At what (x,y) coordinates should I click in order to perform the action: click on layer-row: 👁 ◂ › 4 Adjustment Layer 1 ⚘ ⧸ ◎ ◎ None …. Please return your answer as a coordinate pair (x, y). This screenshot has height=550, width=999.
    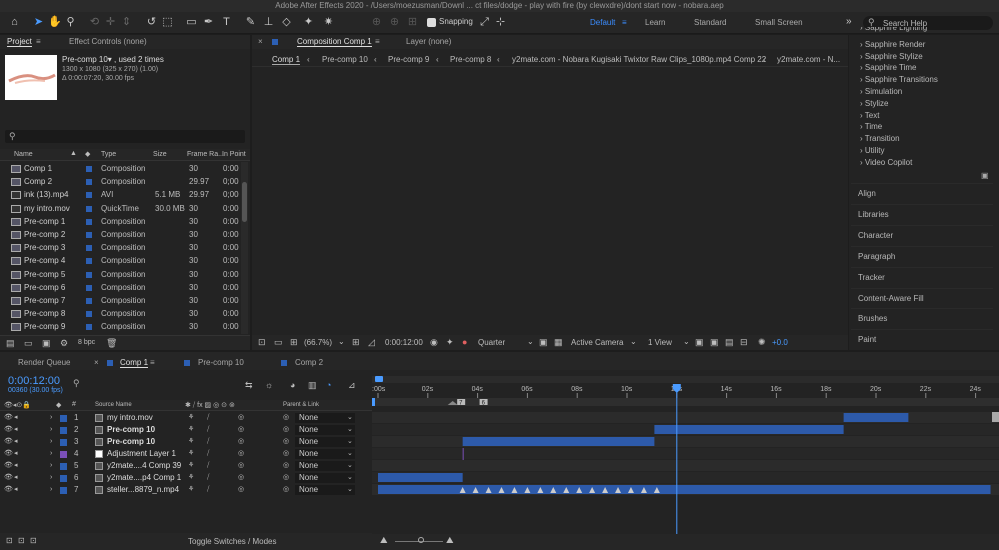
    Looking at the image, I should click on (186, 454).